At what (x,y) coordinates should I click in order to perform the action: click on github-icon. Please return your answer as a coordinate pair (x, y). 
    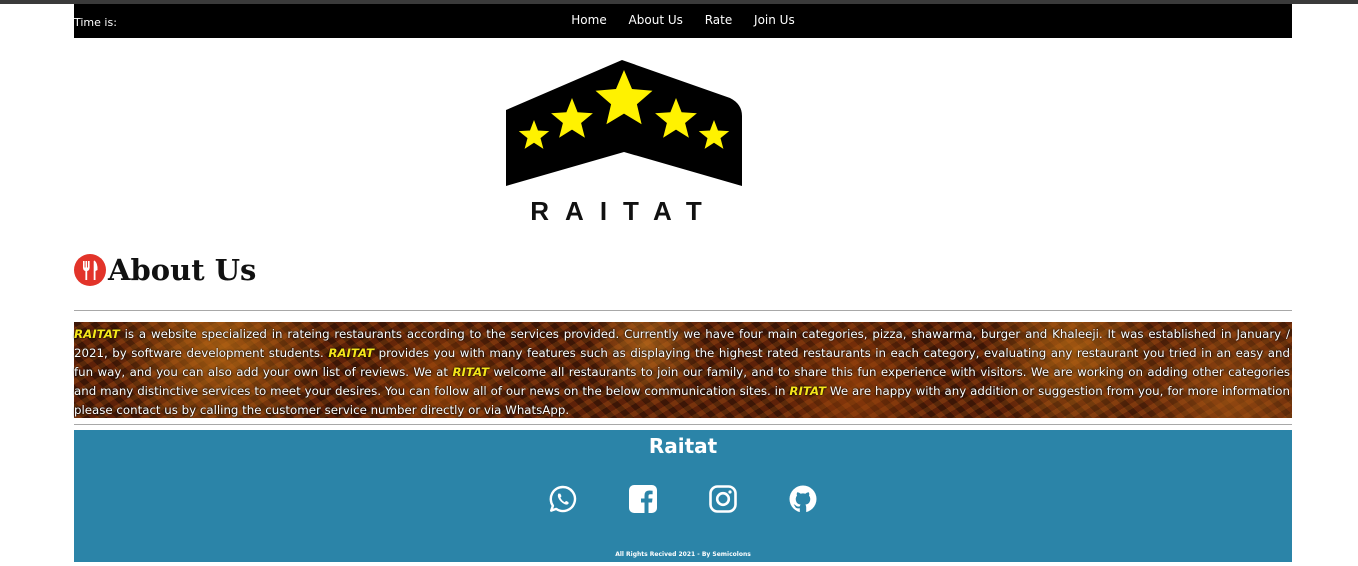
    Looking at the image, I should click on (803, 499).